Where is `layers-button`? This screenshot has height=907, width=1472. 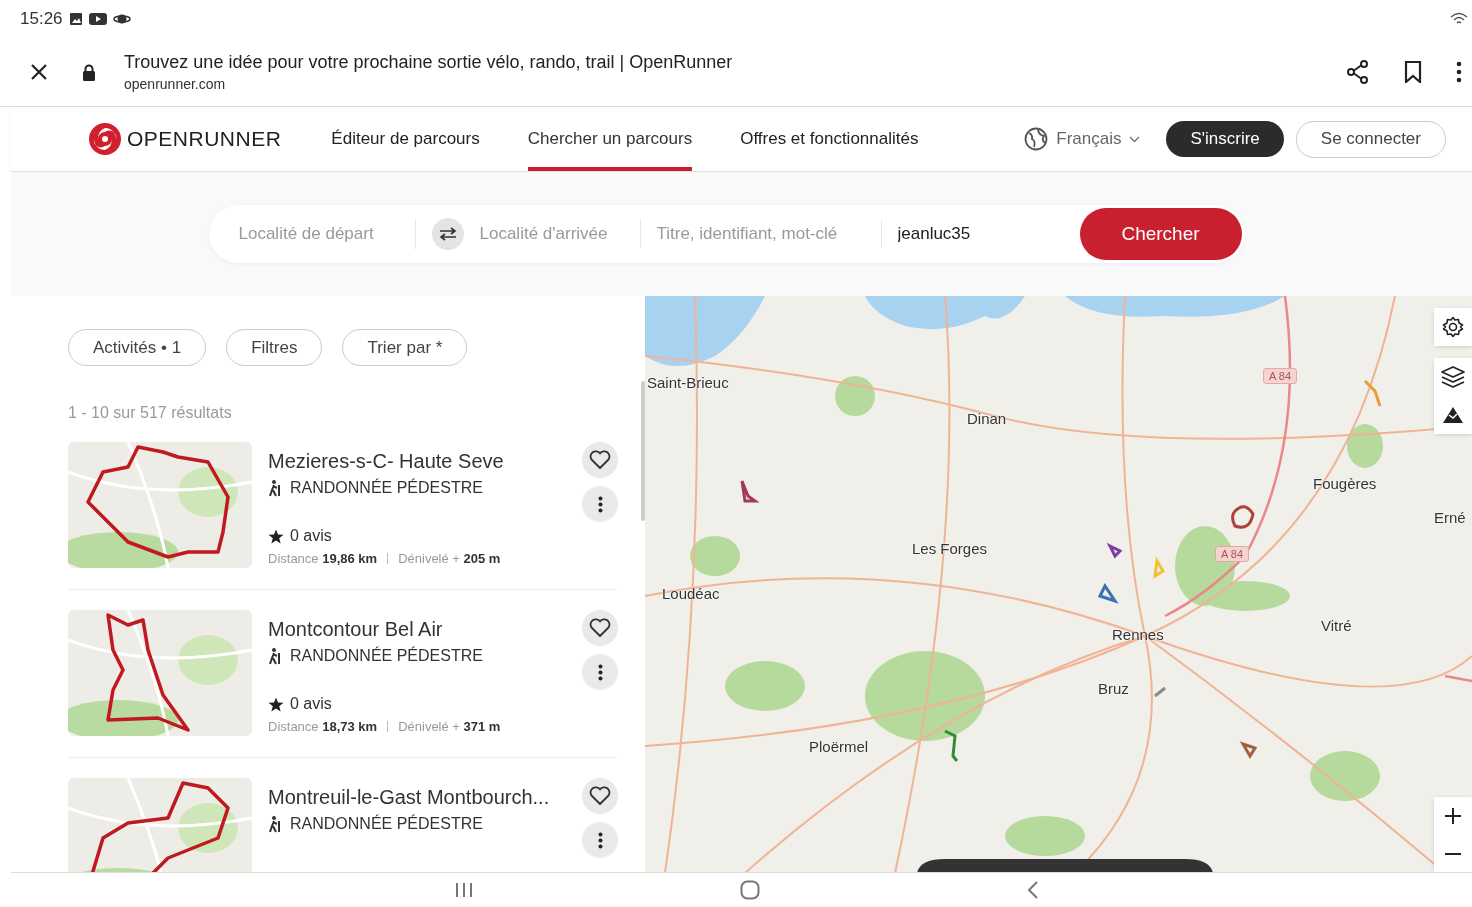
layers-button is located at coordinates (1453, 377).